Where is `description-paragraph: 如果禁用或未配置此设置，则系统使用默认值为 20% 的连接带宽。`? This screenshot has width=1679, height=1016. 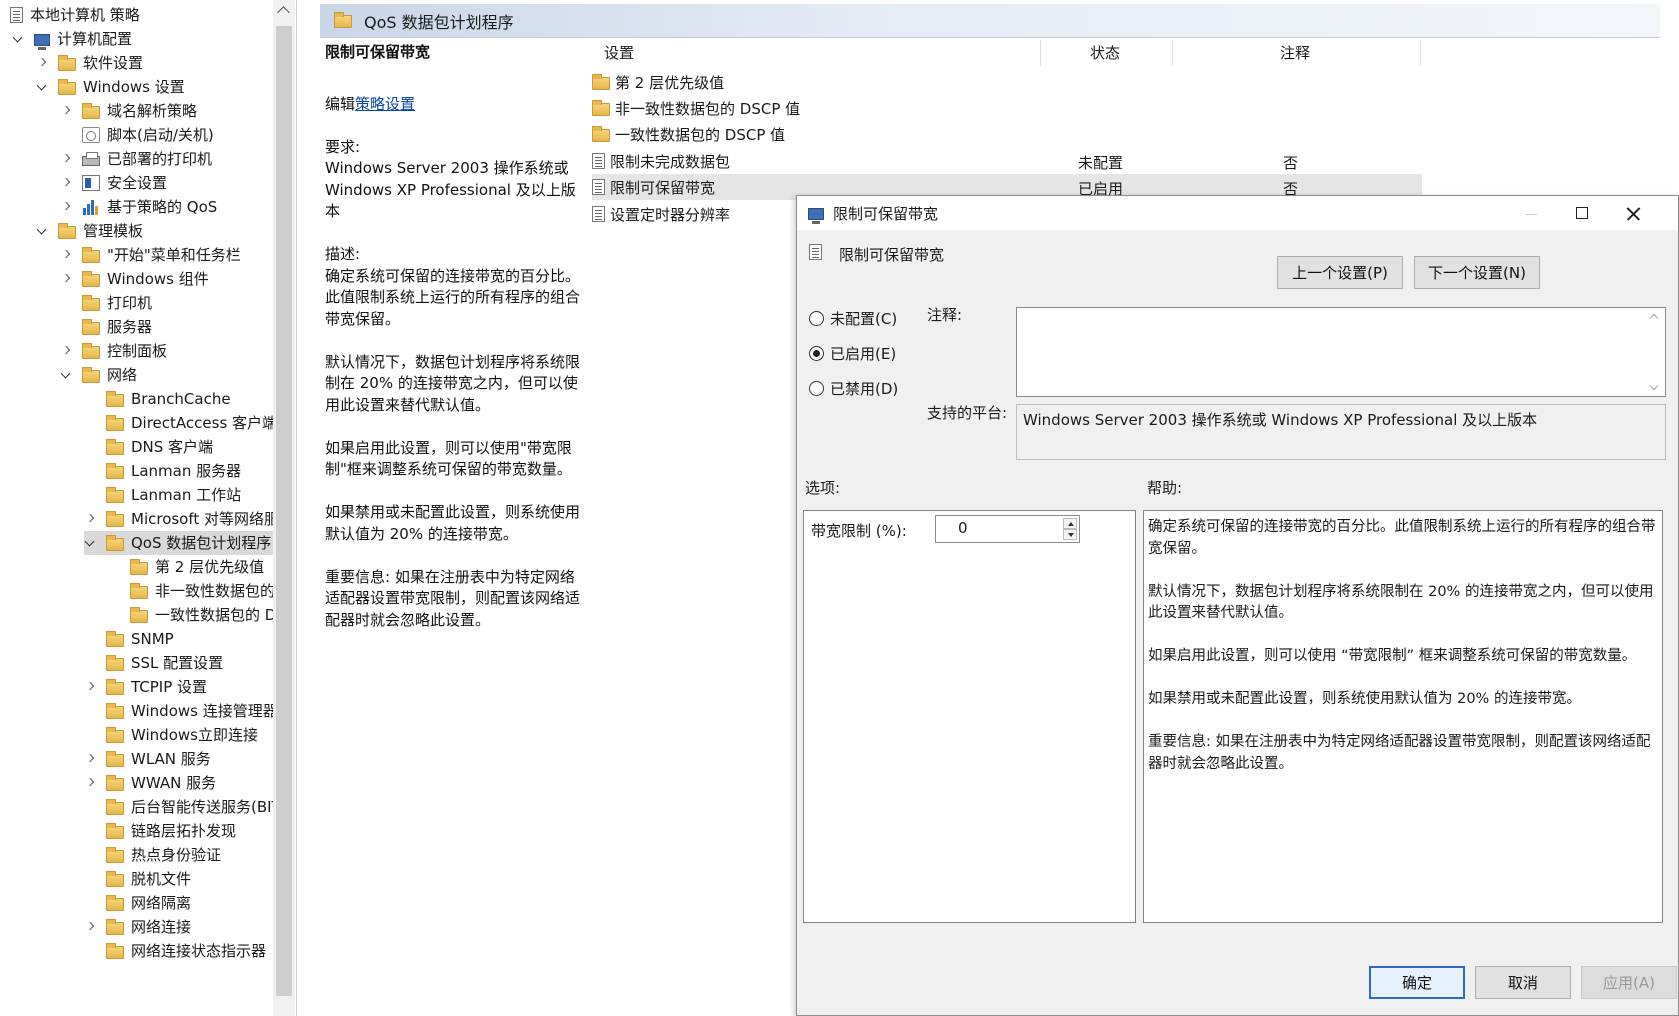 description-paragraph: 如果禁用或未配置此设置，则系统使用默认值为 20% 的连接带宽。 is located at coordinates (453, 523).